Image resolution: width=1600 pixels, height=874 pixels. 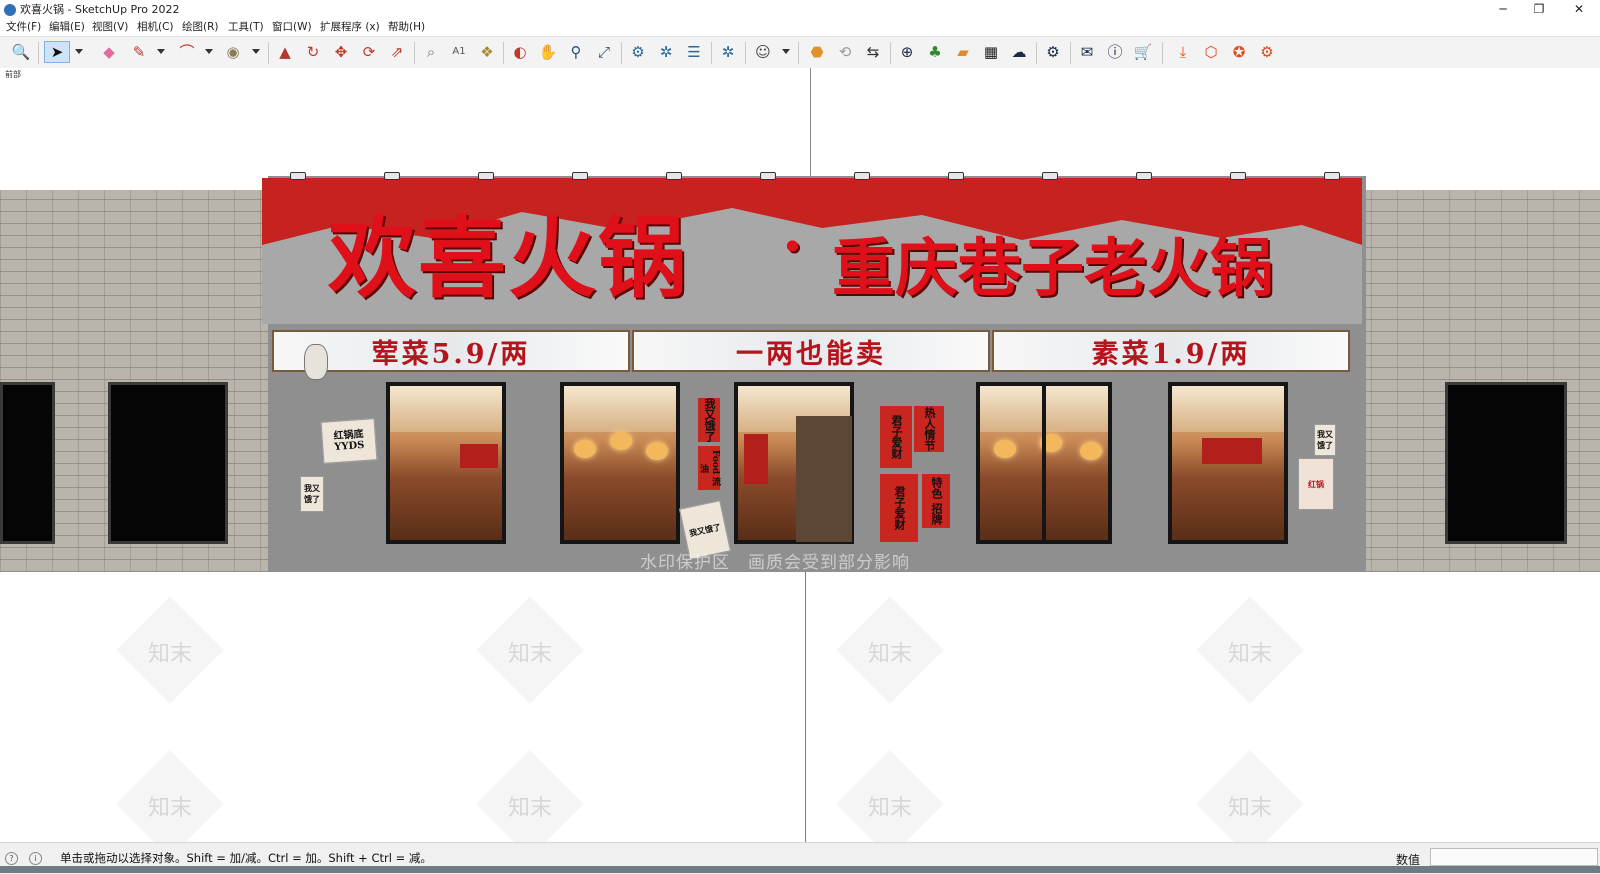 I want to click on mail-icon: ✉, so click(x=1087, y=52).